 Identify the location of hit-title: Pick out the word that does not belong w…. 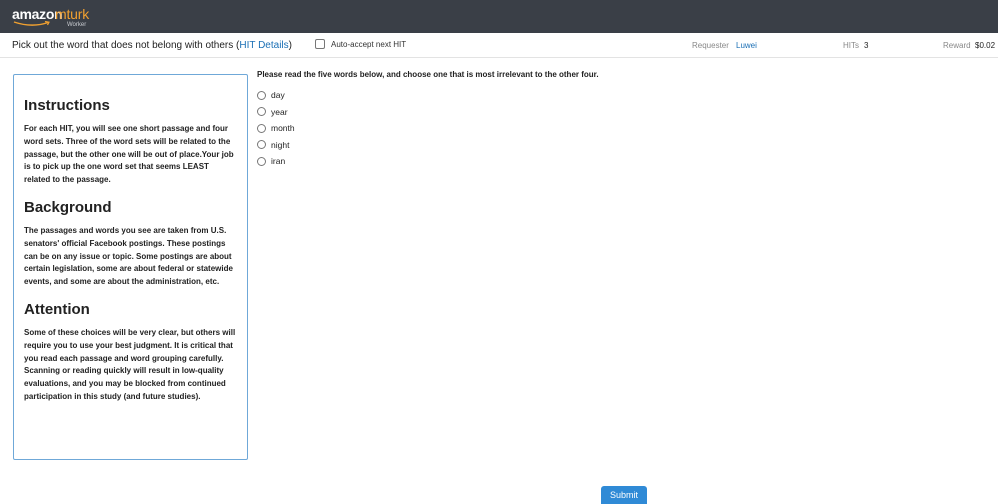
(152, 45).